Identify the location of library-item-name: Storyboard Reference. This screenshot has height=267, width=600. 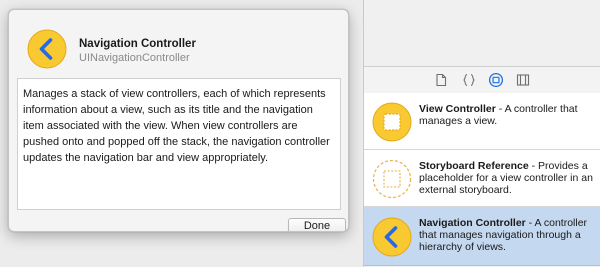
(474, 166).